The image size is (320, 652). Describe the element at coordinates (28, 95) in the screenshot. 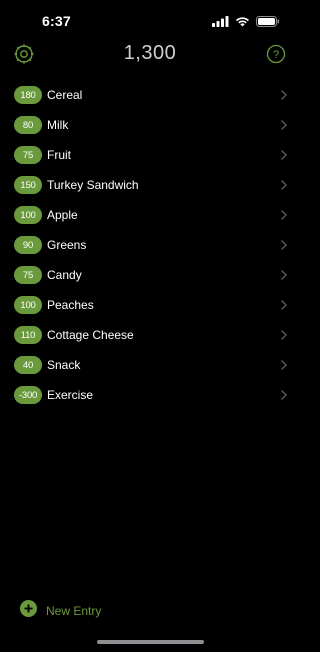

I see `calorie-badge: 180` at that location.